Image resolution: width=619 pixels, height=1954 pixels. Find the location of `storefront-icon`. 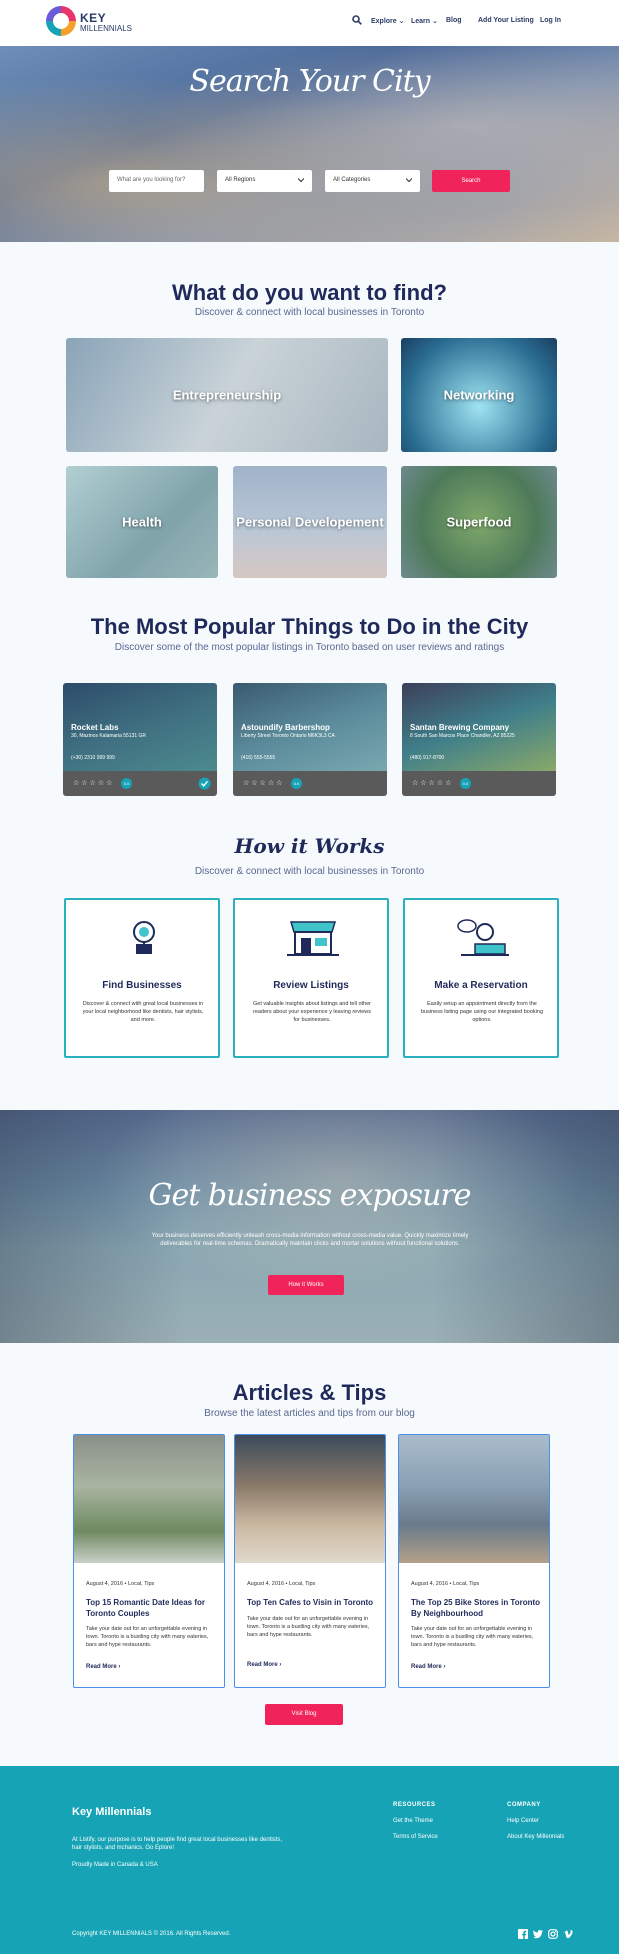

storefront-icon is located at coordinates (313, 938).